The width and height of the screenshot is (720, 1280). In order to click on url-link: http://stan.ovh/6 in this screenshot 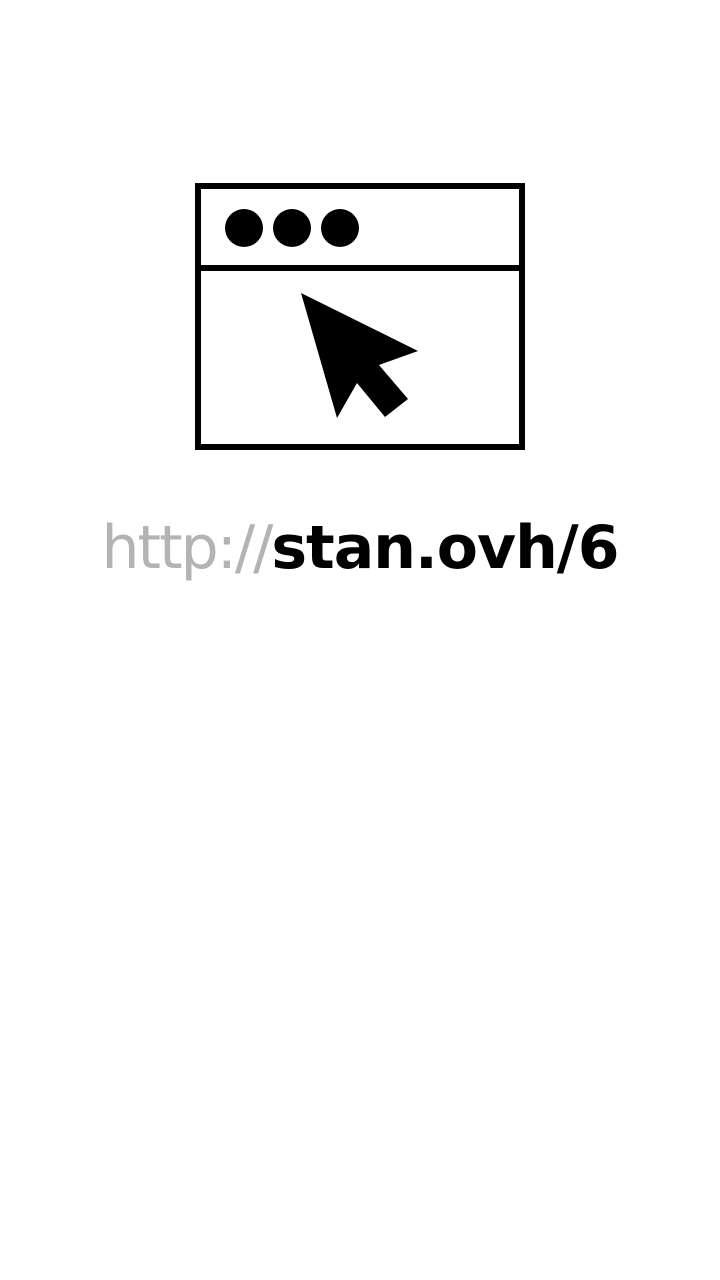, I will do `click(360, 548)`.